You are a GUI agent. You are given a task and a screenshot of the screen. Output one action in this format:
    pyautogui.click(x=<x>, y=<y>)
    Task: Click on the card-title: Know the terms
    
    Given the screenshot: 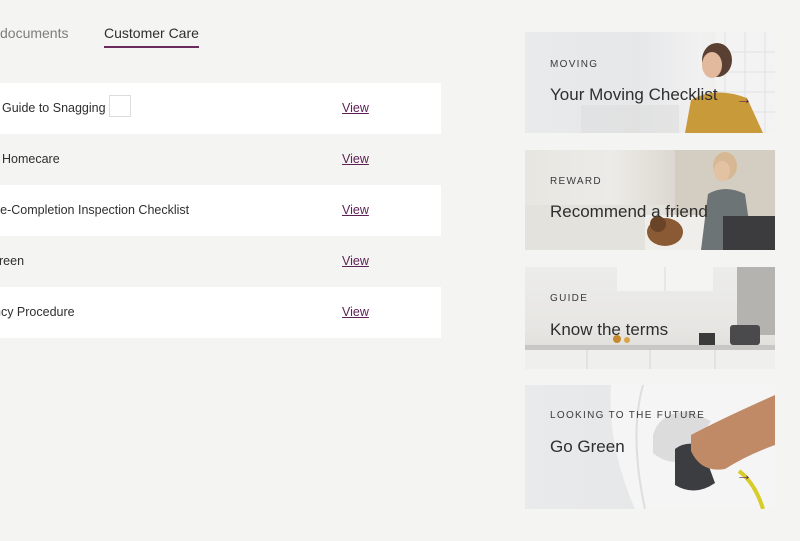 What is the action you would take?
    pyautogui.click(x=609, y=329)
    